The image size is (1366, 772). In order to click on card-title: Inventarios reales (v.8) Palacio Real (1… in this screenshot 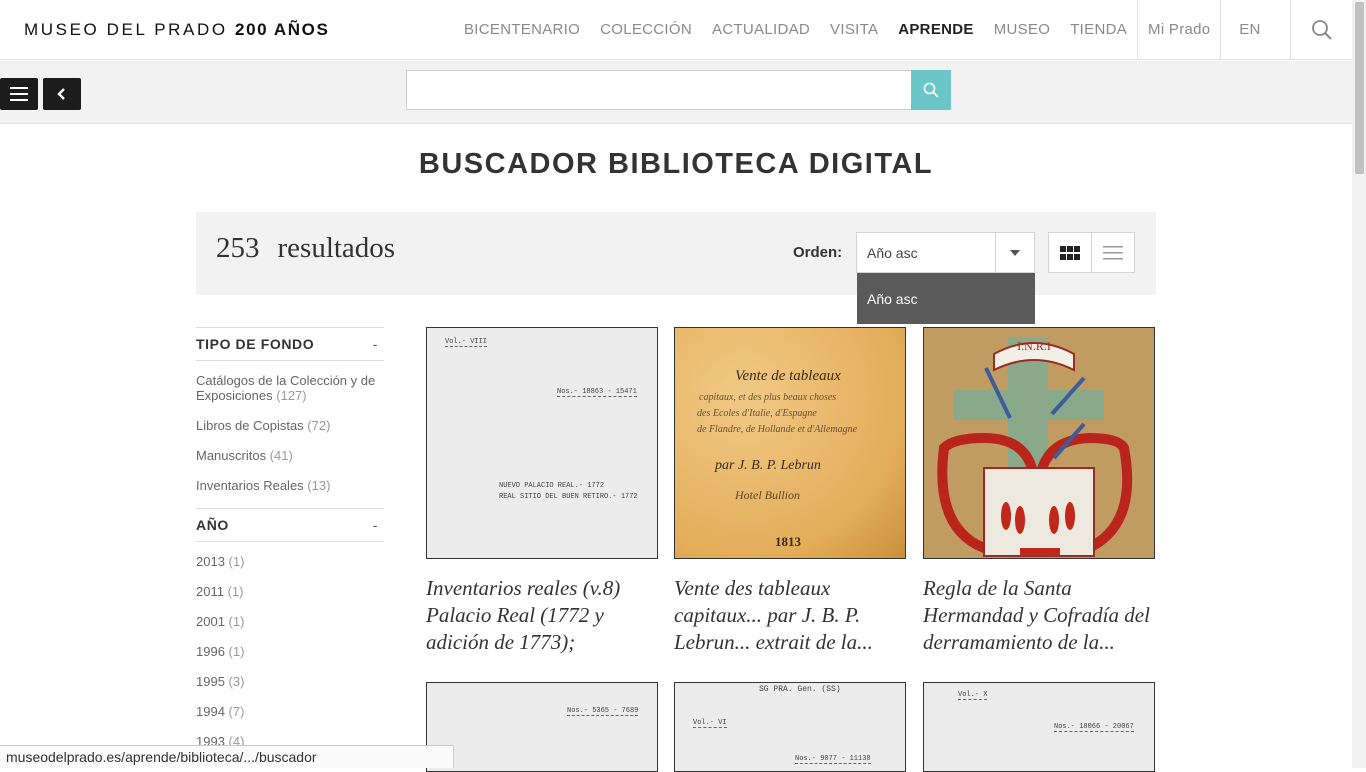, I will do `click(542, 615)`.